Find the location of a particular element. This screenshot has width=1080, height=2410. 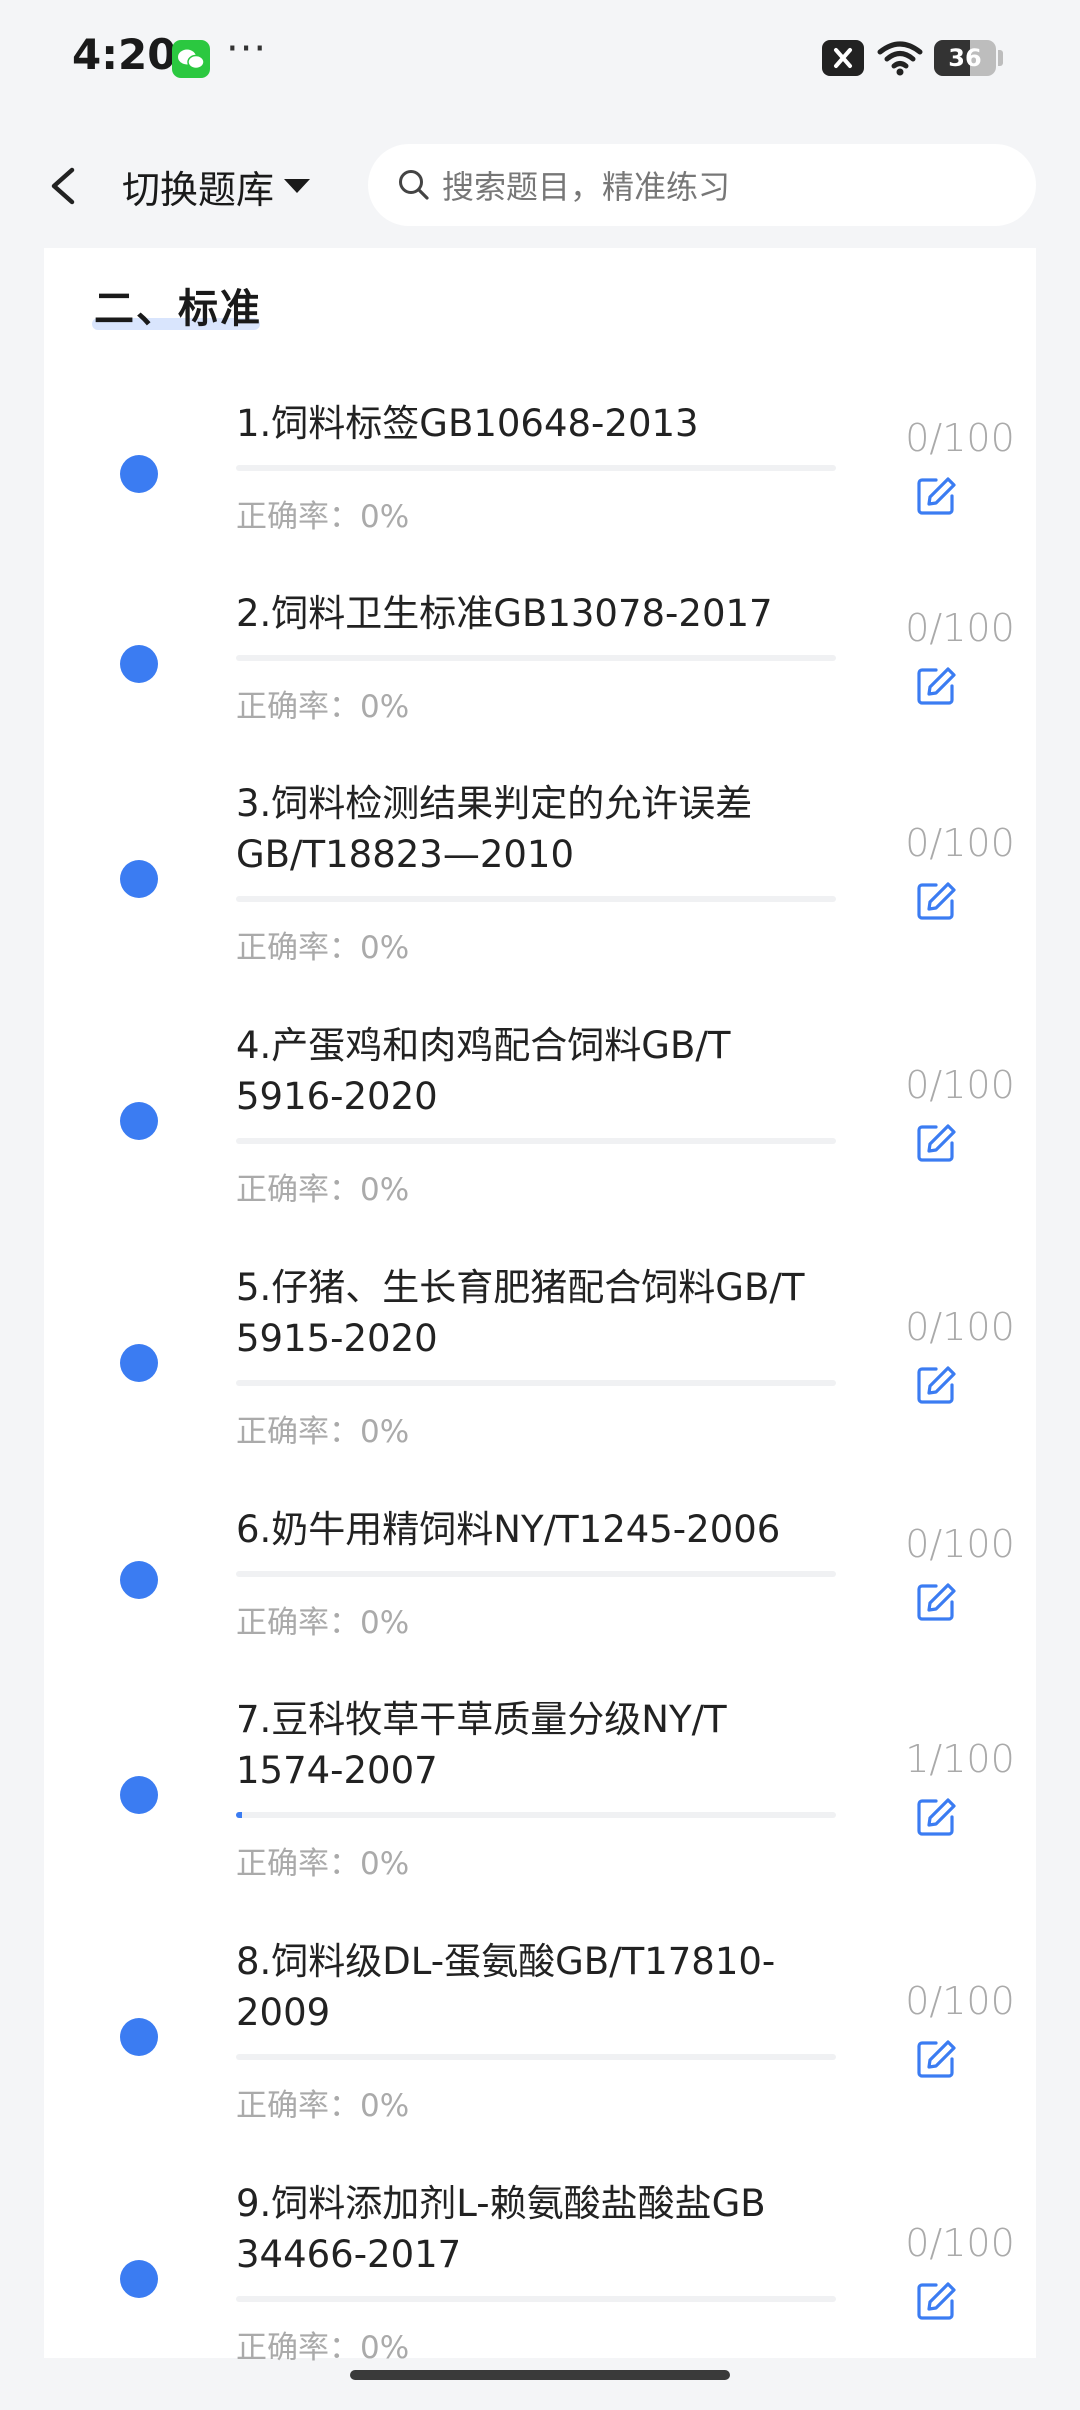

chapter-title: 9.饲料添加剂L-赖氨酸盐酸盐GB 34466-2017 is located at coordinates (501, 2229).